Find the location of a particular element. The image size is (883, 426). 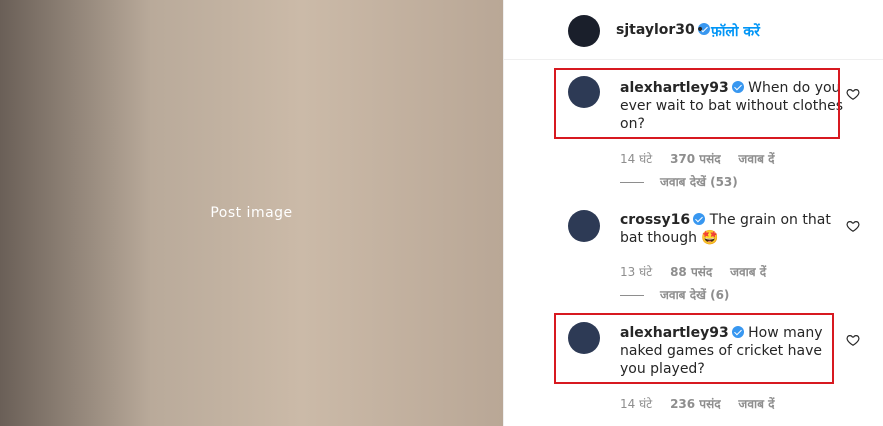

comment-time: 13 घंटे is located at coordinates (636, 272).